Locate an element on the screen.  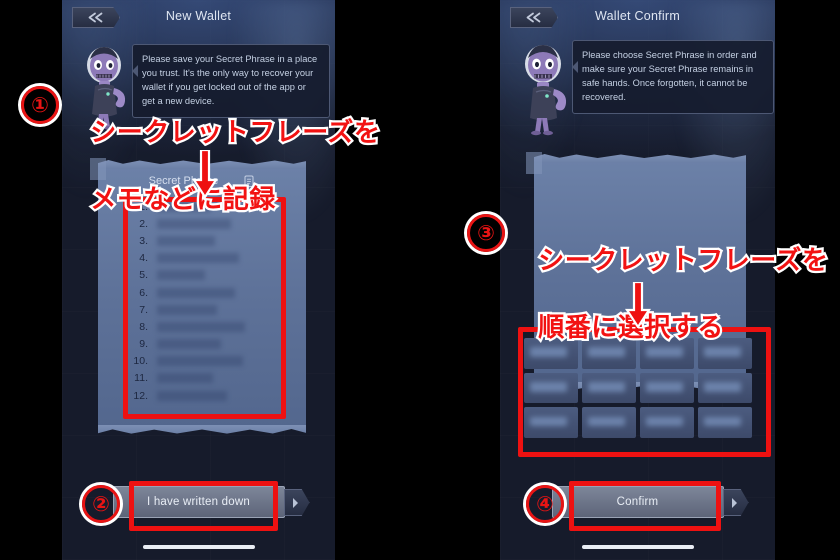
alien-astronaut-avatar is located at coordinates (546, 90).